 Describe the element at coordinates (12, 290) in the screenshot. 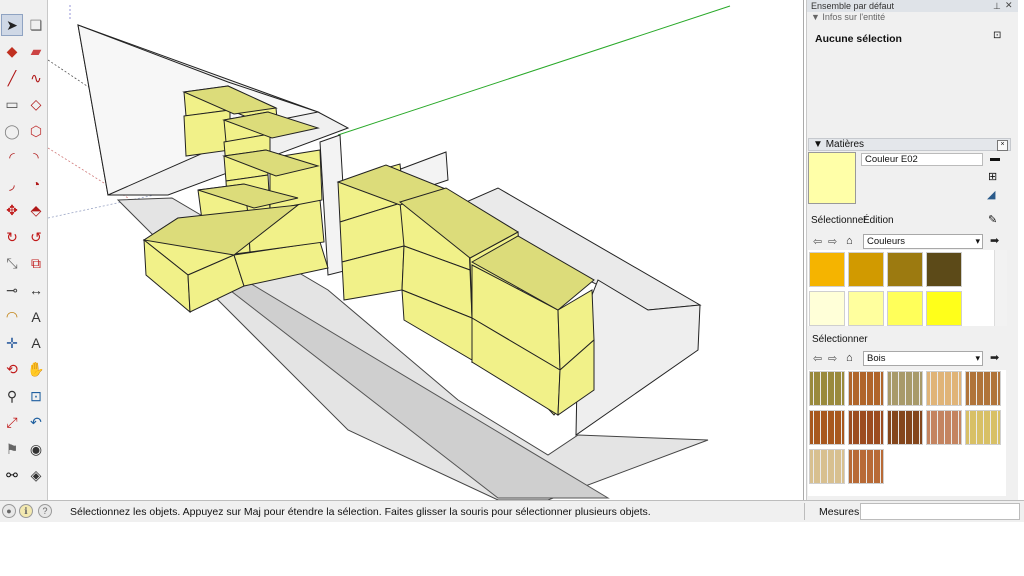

I see `tape-measure-icon: ⊸` at that location.